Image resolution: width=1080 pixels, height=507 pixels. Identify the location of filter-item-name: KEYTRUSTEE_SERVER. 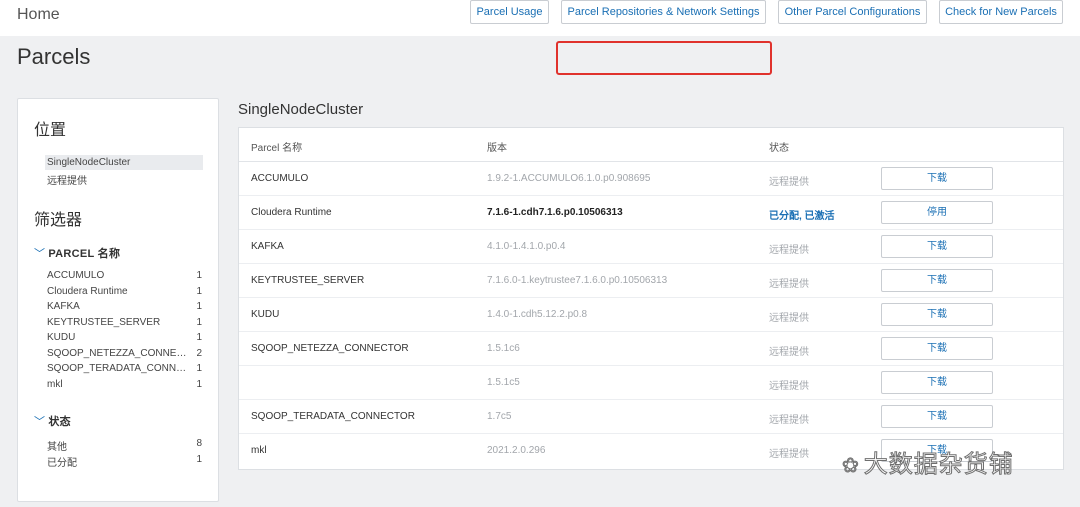
(104, 322).